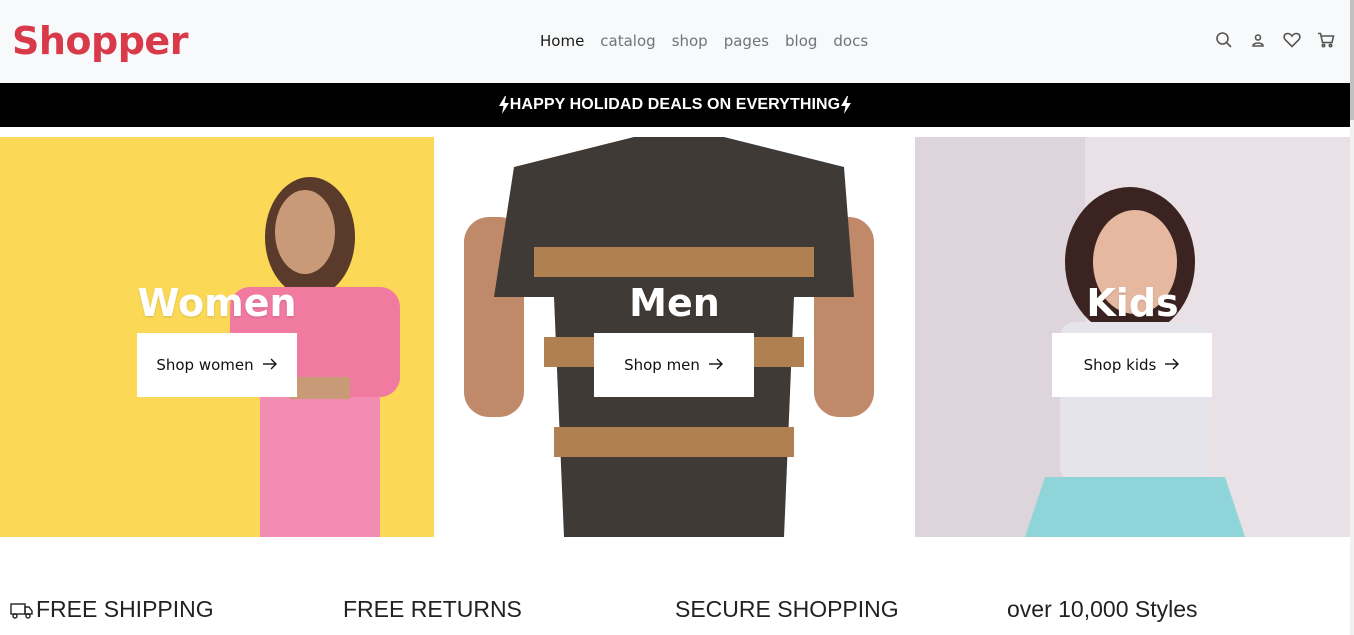 The image size is (1354, 635). Describe the element at coordinates (1352, 60) in the screenshot. I see `scrollbar-thumb` at that location.